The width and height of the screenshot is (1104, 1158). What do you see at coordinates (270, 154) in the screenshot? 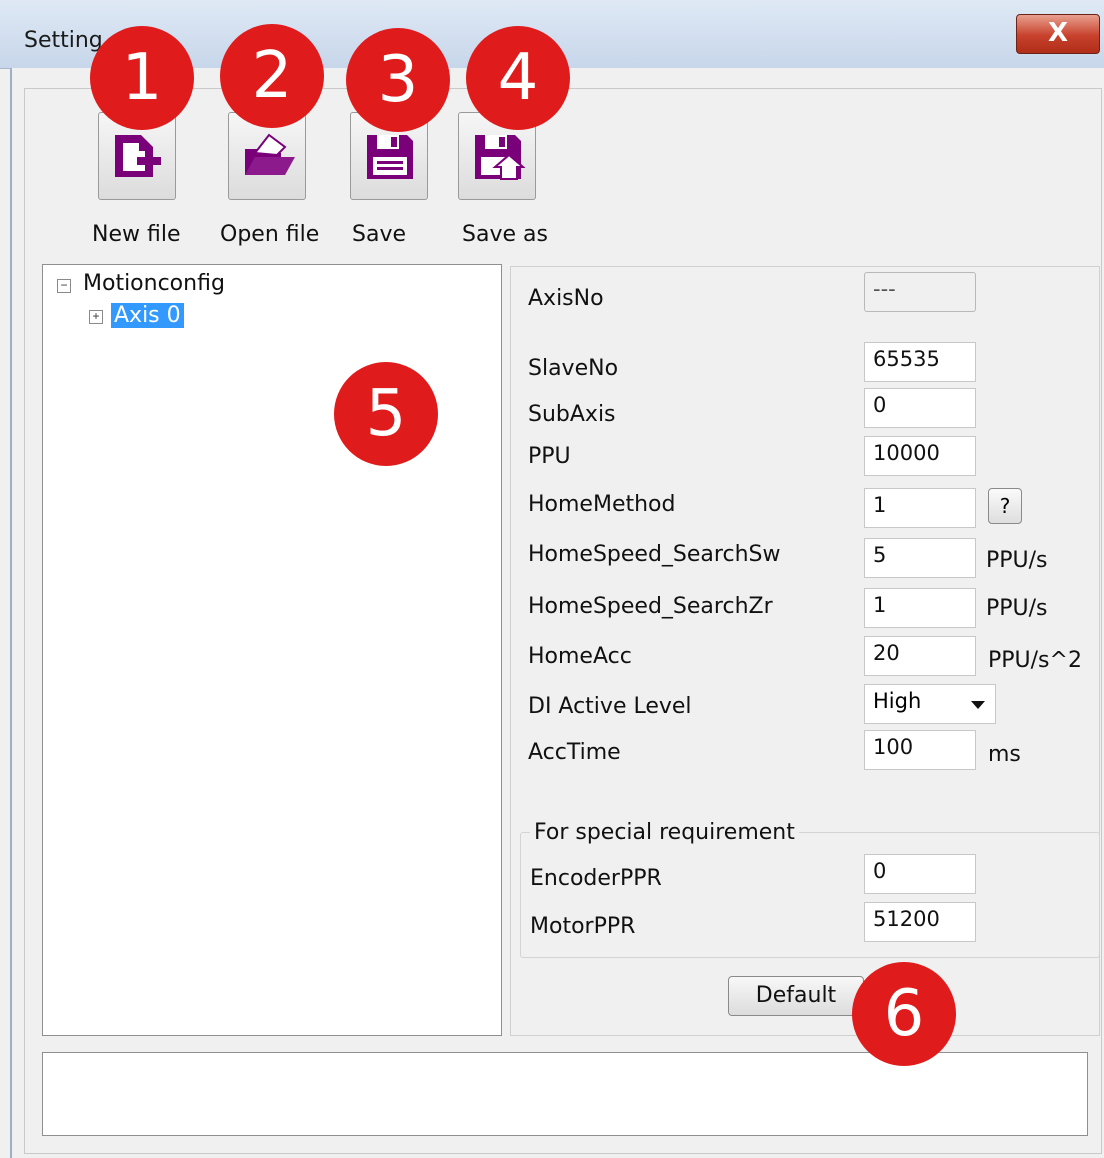
I see `open-folder-icon` at bounding box center [270, 154].